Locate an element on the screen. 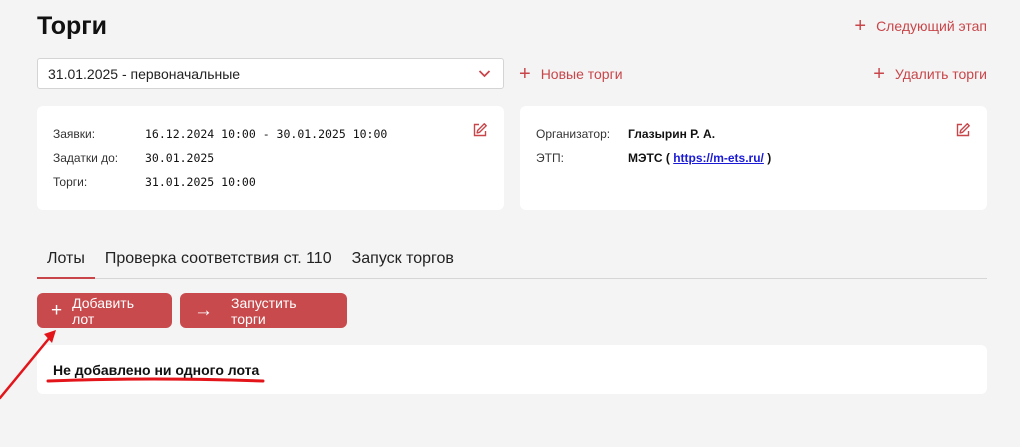 The width and height of the screenshot is (1020, 447). organizer-row: Организатор: Глазырин Р. А. is located at coordinates (625, 134).